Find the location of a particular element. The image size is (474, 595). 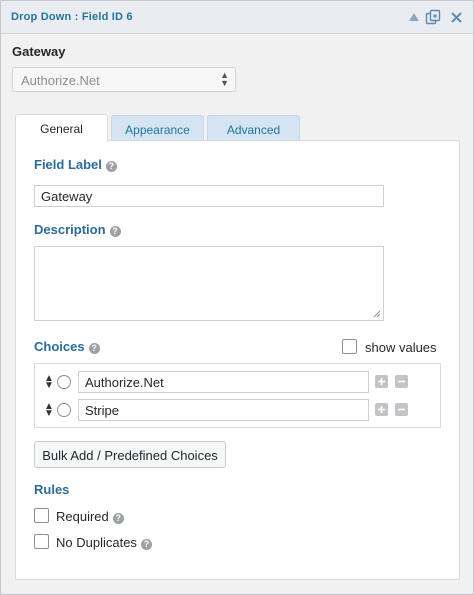

duplicate-icon is located at coordinates (433, 17).